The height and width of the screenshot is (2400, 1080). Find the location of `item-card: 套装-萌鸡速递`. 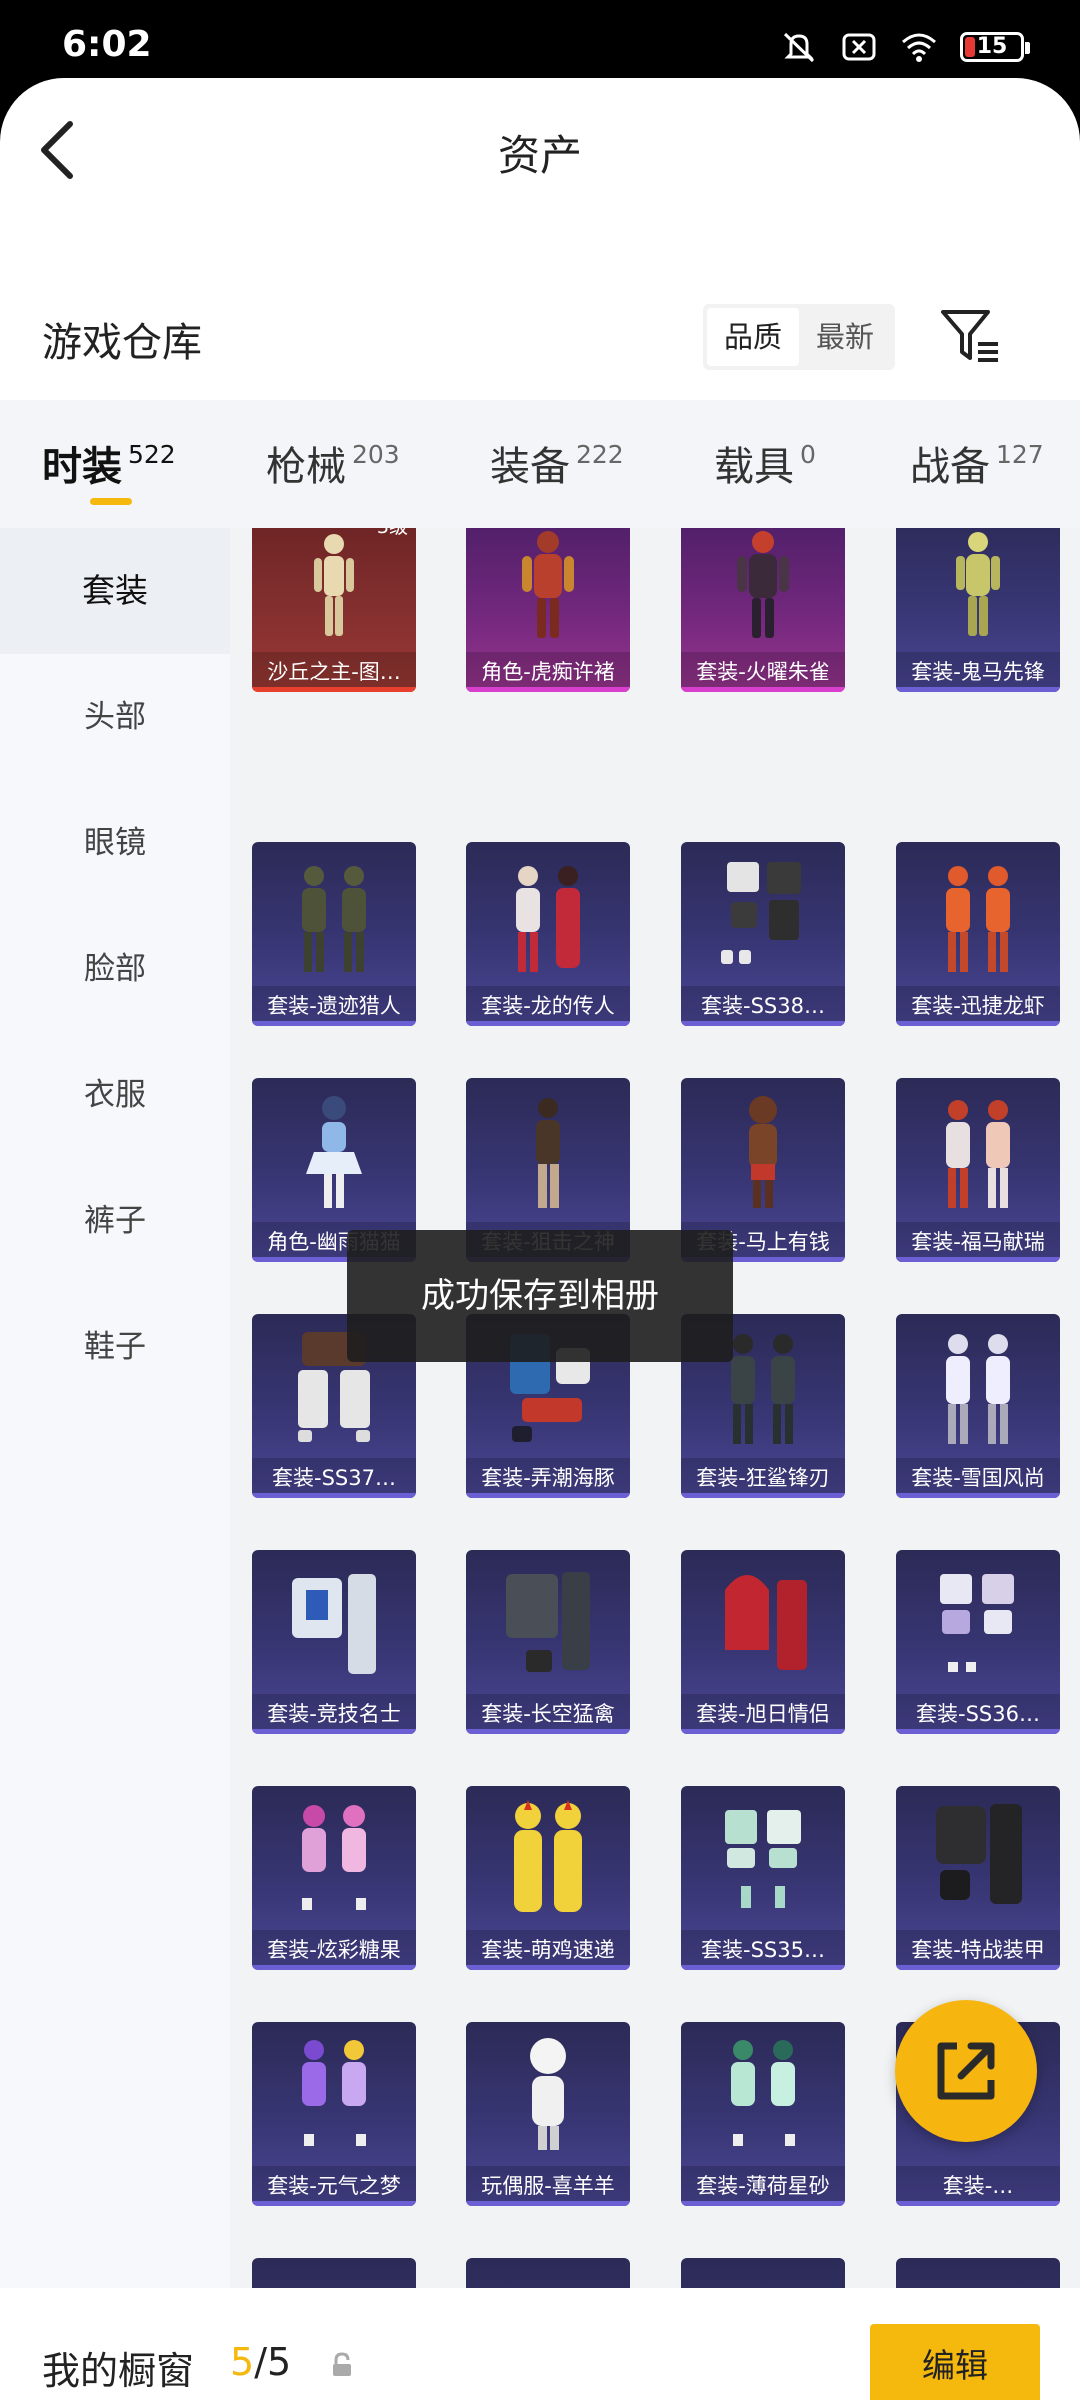

item-card: 套装-萌鸡速递 is located at coordinates (548, 1878).